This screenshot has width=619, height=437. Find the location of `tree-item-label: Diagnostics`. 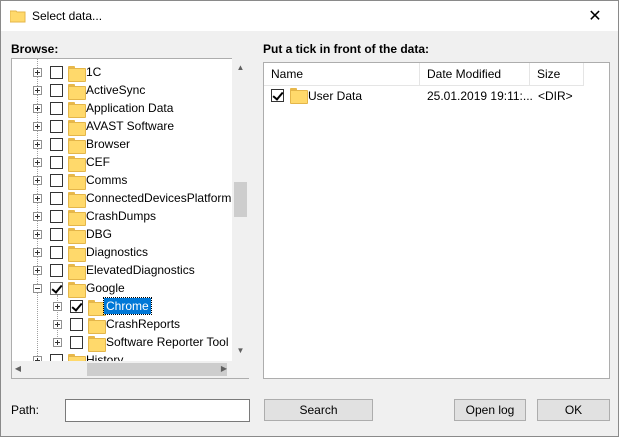

tree-item-label: Diagnostics is located at coordinates (117, 252).